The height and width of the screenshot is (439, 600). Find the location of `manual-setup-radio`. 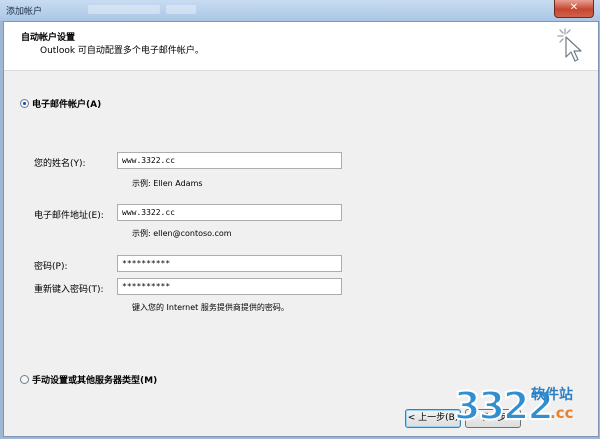

manual-setup-radio is located at coordinates (24, 379).